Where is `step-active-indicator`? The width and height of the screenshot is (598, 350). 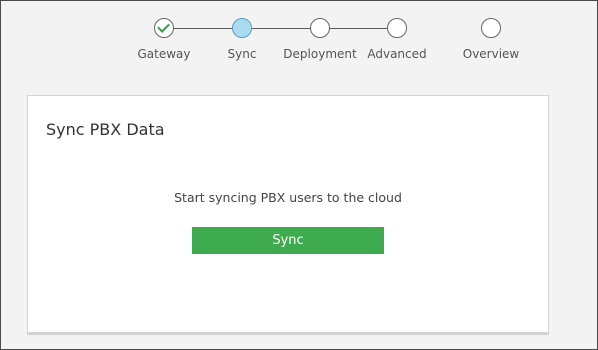 step-active-indicator is located at coordinates (242, 28).